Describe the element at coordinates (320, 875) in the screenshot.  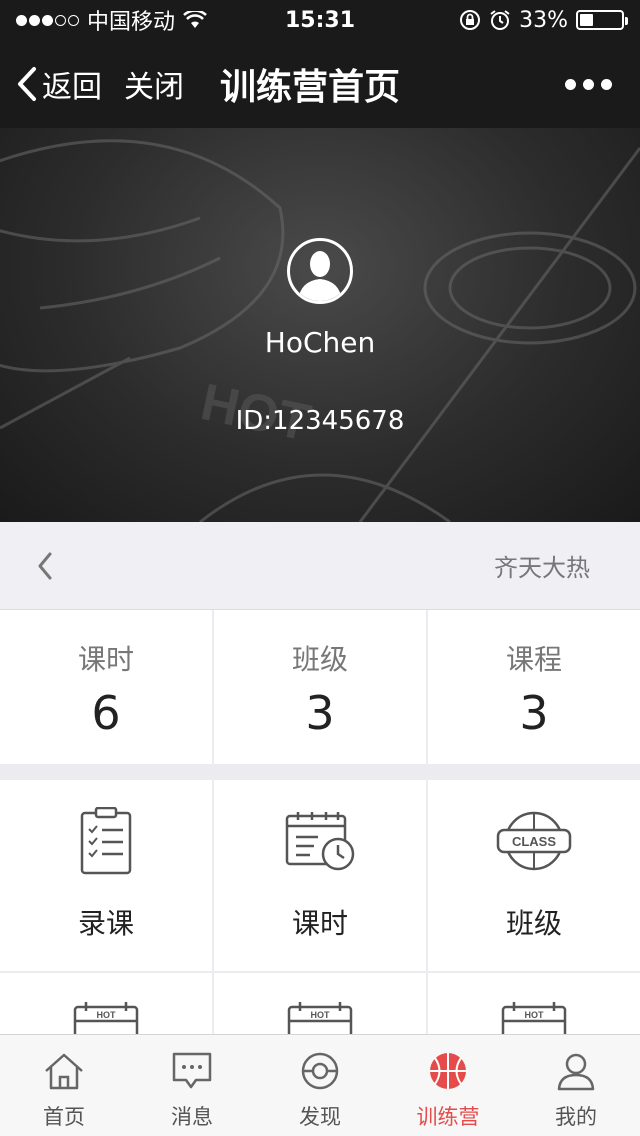
I see `grid-item-lessons: 课时` at that location.